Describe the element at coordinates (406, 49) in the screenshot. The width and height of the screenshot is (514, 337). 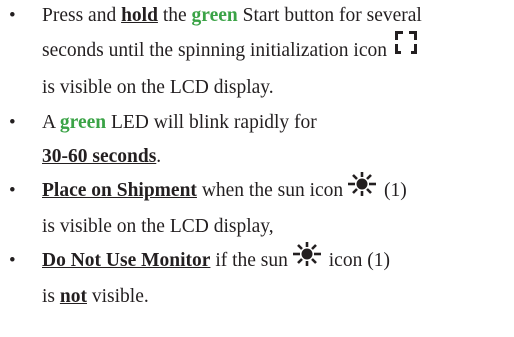
I see `spinning-initialization-icon` at that location.